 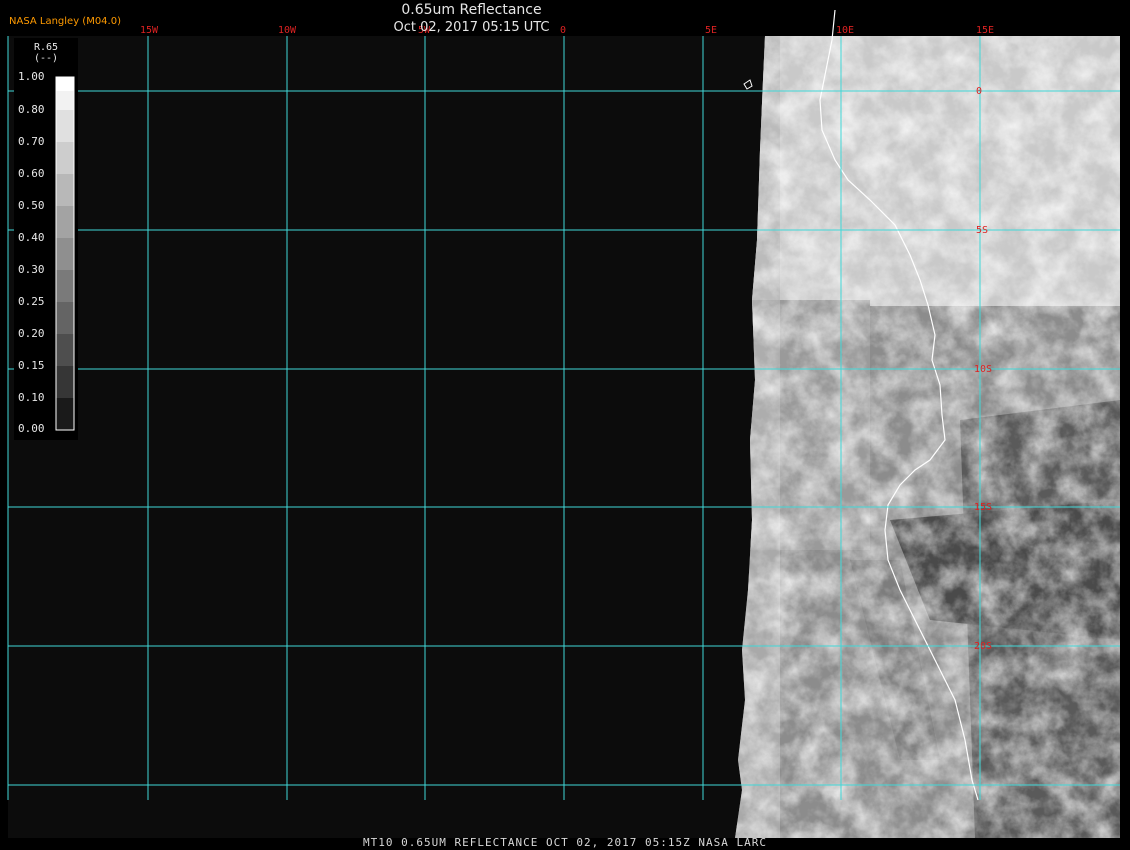 What do you see at coordinates (31, 109) in the screenshot?
I see `legend-label: 0.80` at bounding box center [31, 109].